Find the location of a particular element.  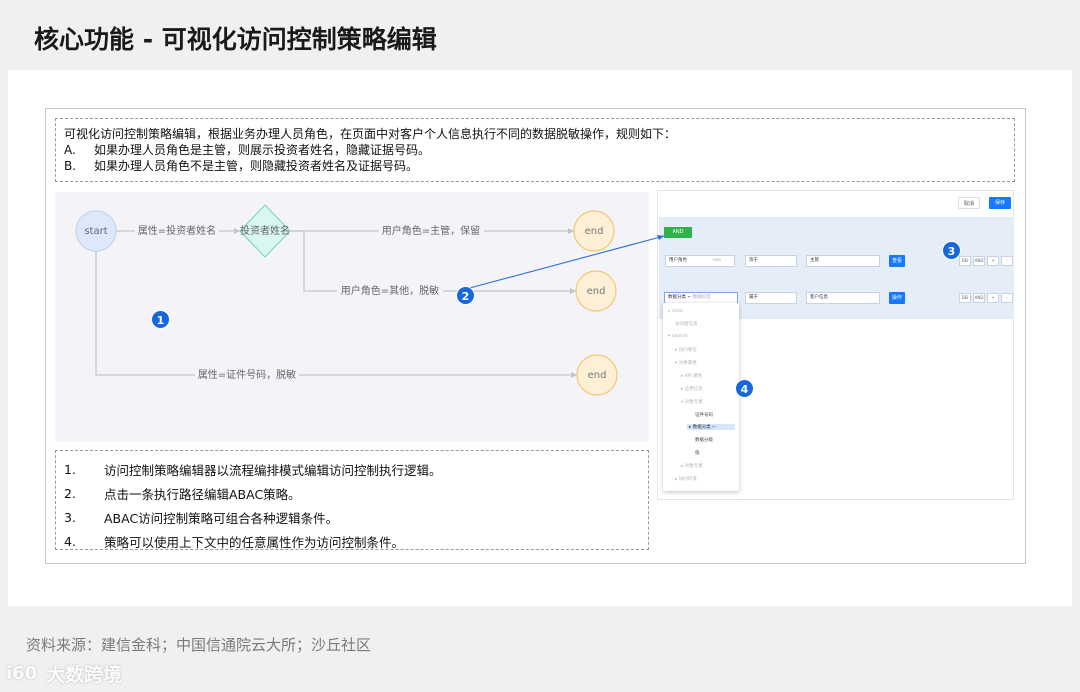

watermark-logo-icon: i60 is located at coordinates (22, 673).